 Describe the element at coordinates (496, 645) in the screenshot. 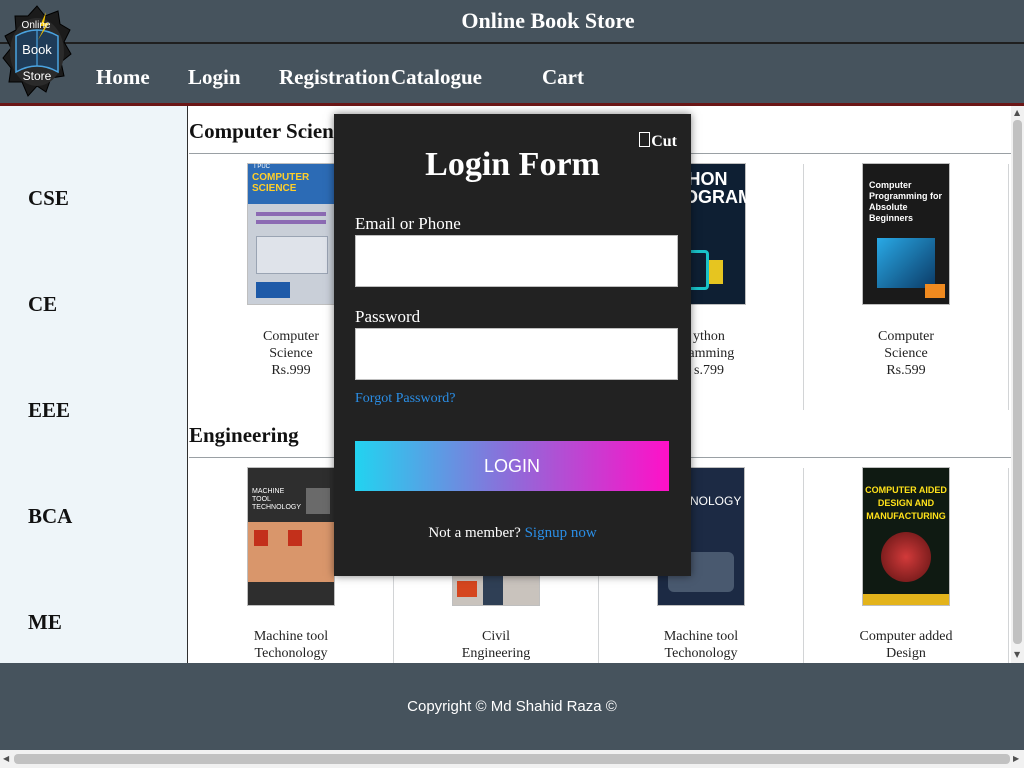

I see `book-info: Civil Engineering` at that location.